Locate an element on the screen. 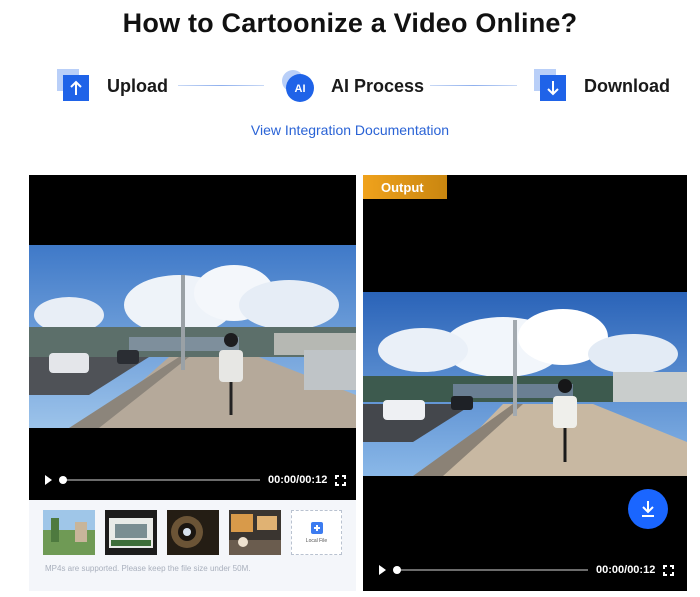  download-arrow-icon is located at coordinates (648, 509).